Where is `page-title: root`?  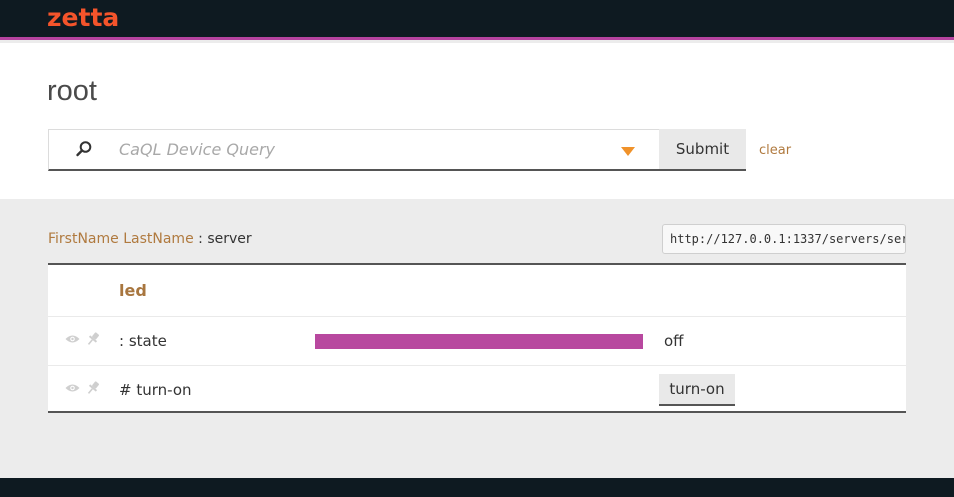
page-title: root is located at coordinates (72, 91).